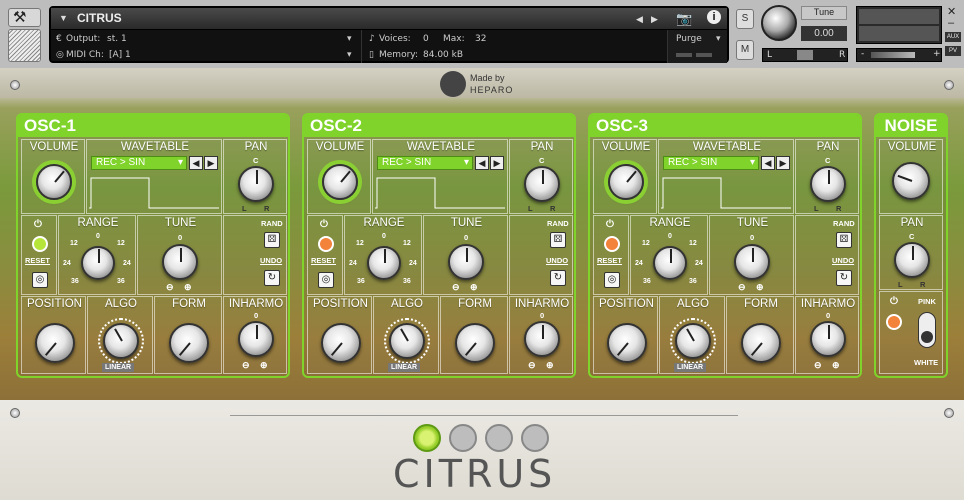 Image resolution: width=964 pixels, height=500 pixels. What do you see at coordinates (117, 39) in the screenshot?
I see `output-value: st. 1` at bounding box center [117, 39].